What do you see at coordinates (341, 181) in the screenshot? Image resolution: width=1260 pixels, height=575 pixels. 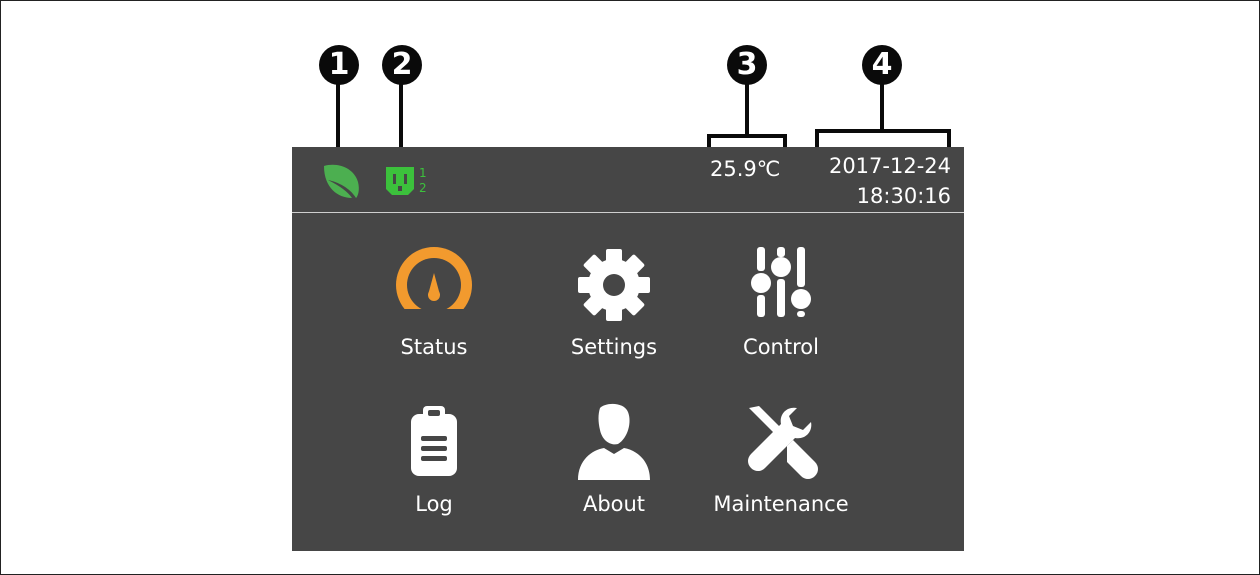 I see `leaf-icon` at bounding box center [341, 181].